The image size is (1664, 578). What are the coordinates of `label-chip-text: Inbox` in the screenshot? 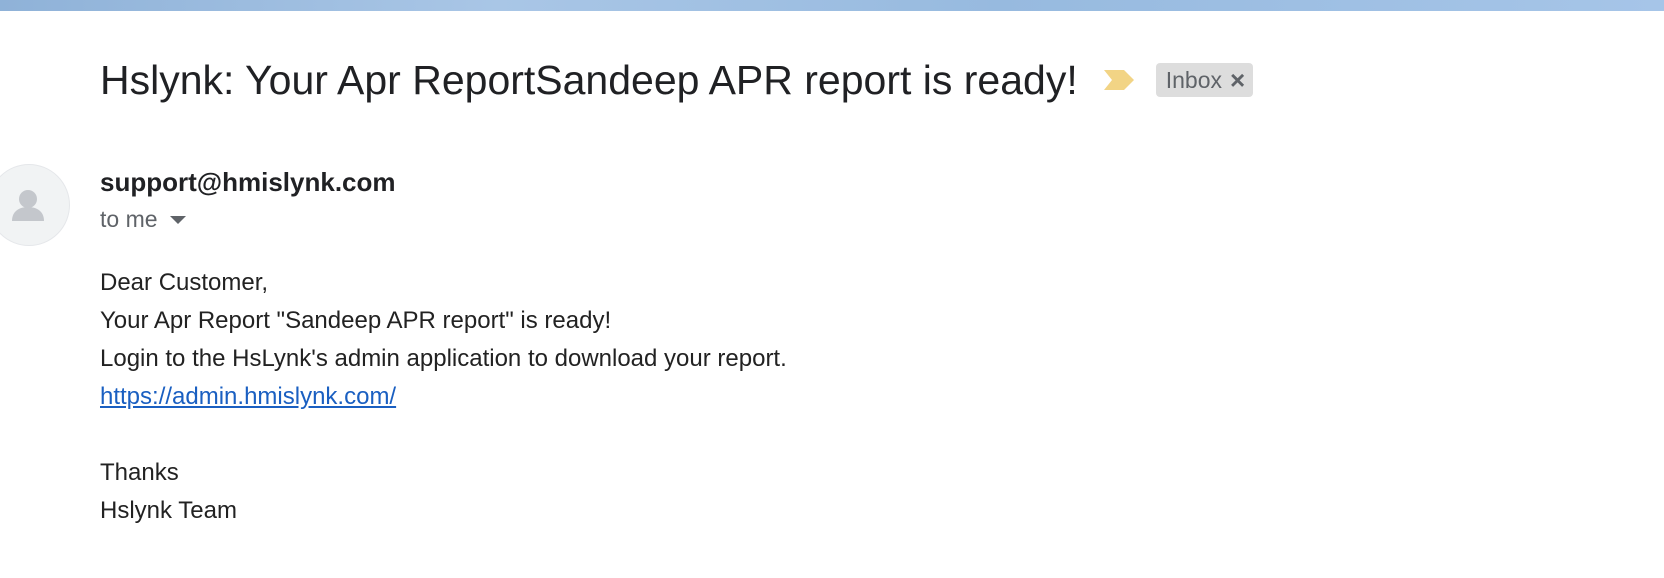 It's located at (1193, 79).